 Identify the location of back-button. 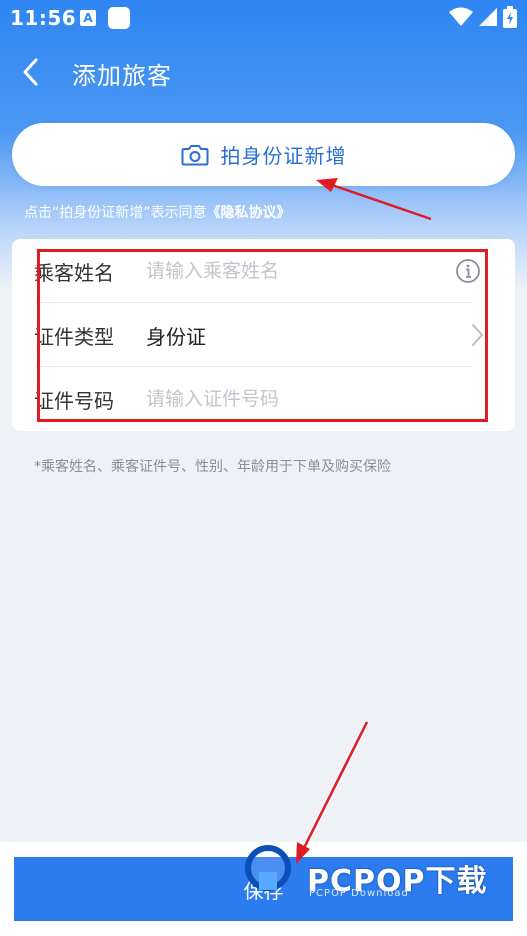
(33, 72).